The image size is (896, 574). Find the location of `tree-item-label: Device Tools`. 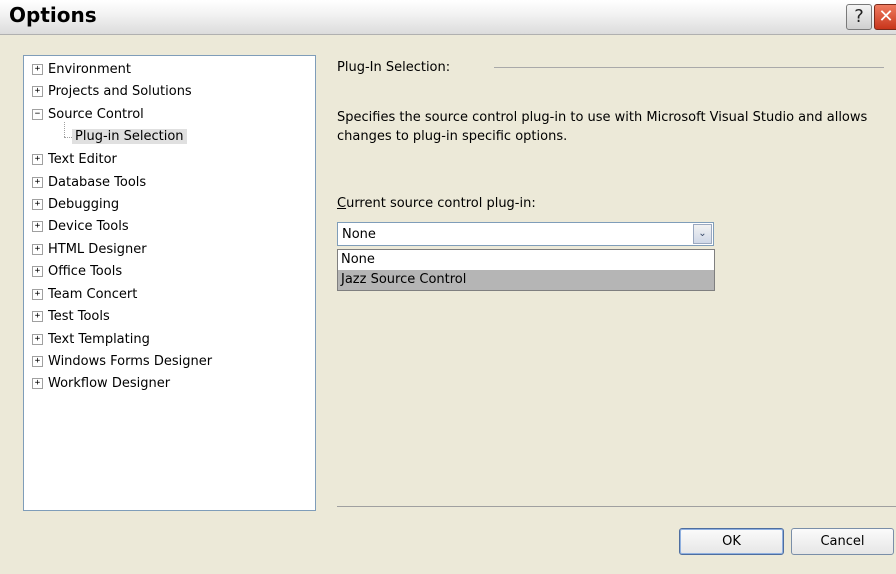

tree-item-label: Device Tools is located at coordinates (88, 226).